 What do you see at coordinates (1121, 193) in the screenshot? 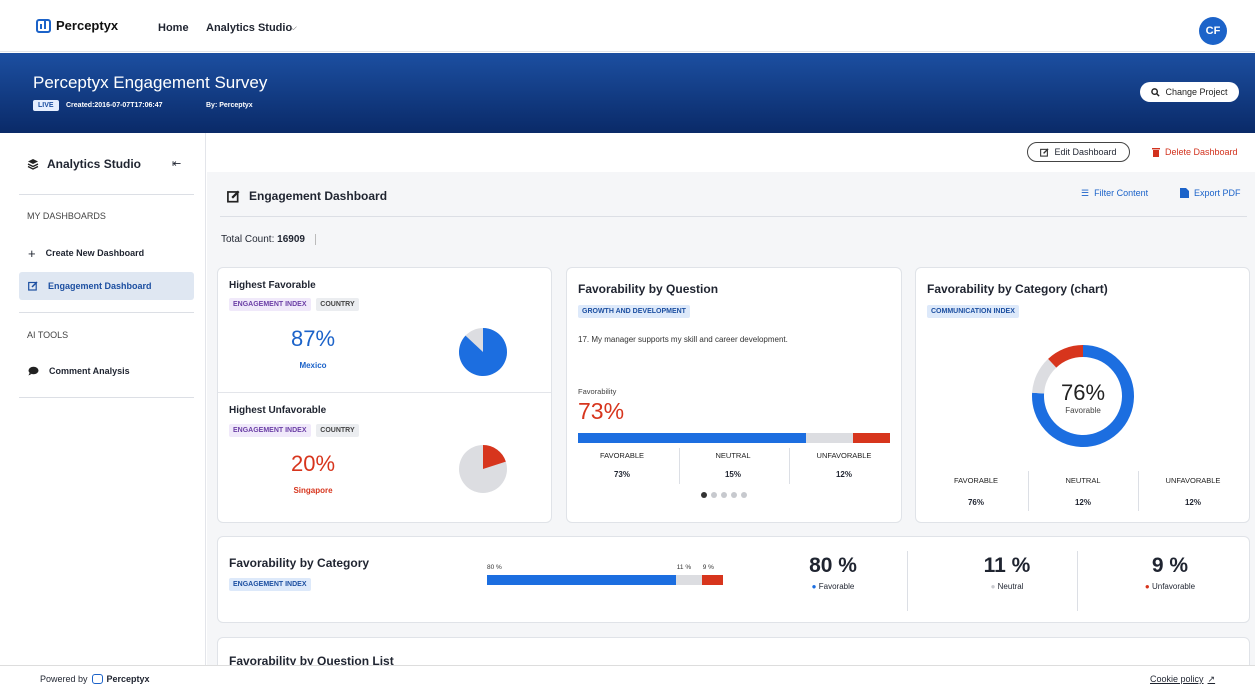
I see `filter-content-label: Filter Content` at bounding box center [1121, 193].